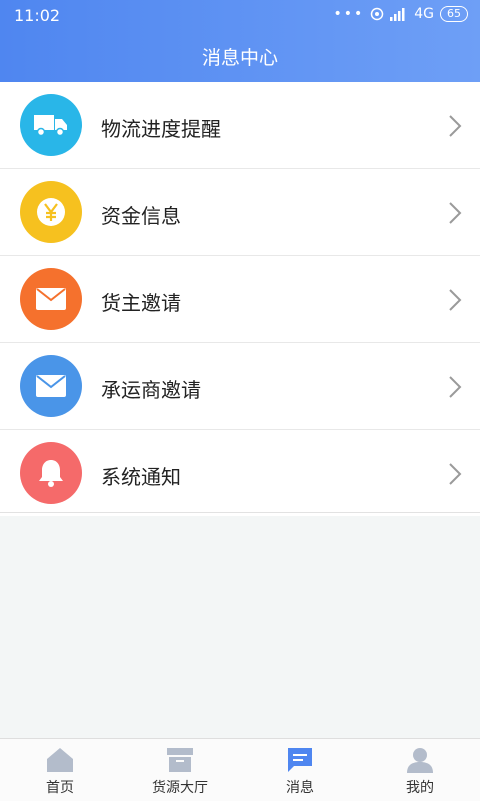  Describe the element at coordinates (240, 41) in the screenshot. I see `header: 11:02 ••• 4G 65 消息中心` at that location.